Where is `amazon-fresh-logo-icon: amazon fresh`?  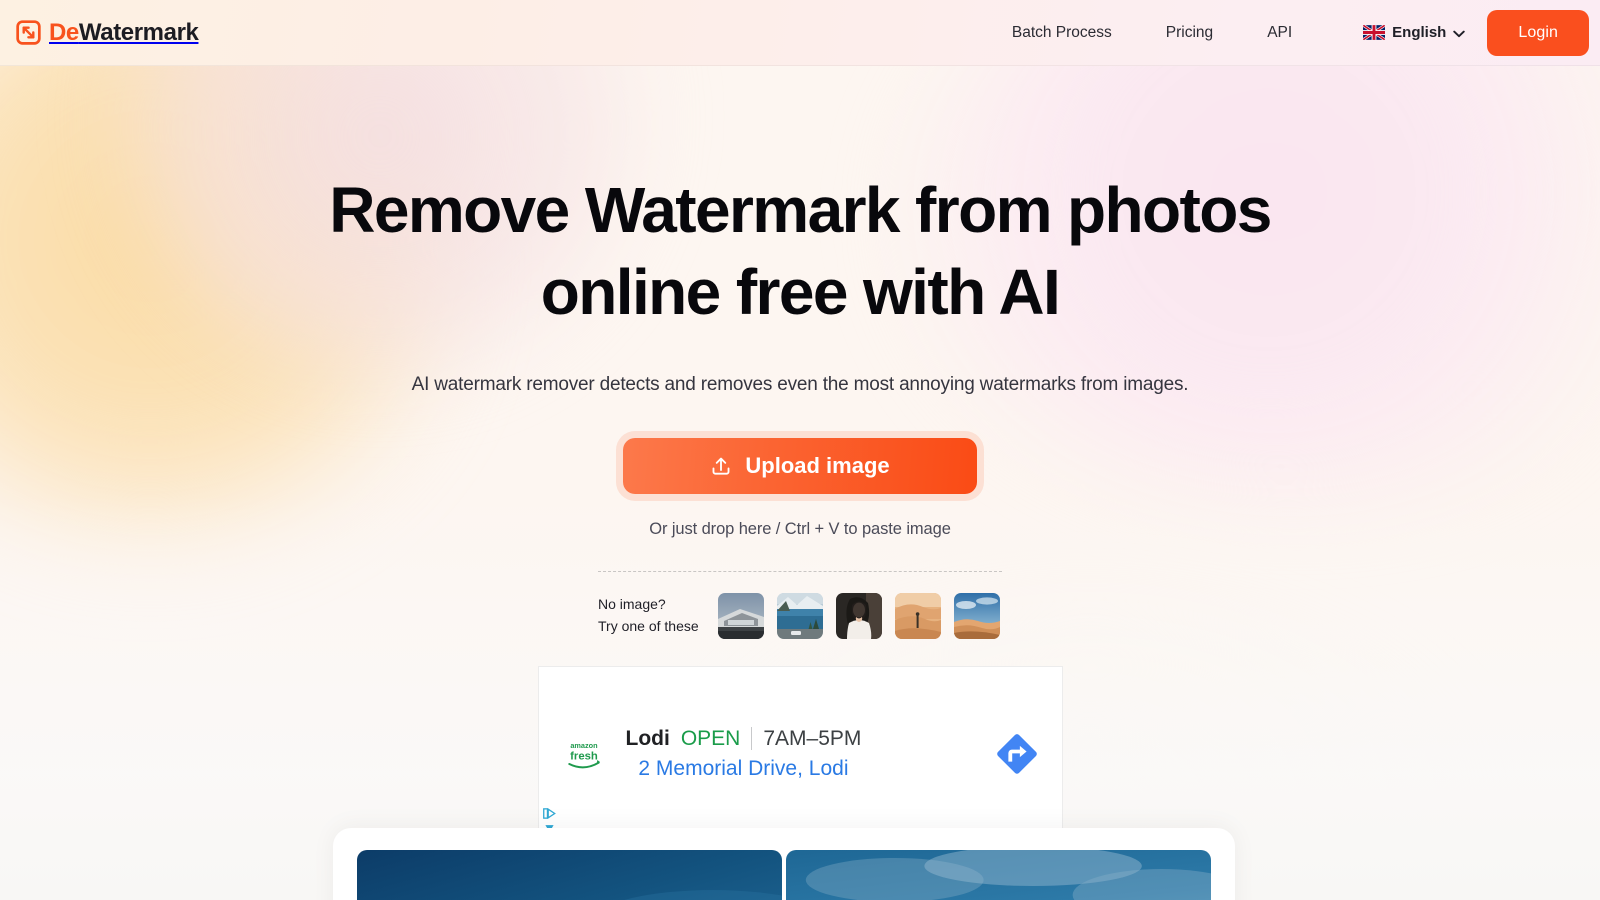
amazon-fresh-logo-icon: amazon fresh is located at coordinates (583, 755).